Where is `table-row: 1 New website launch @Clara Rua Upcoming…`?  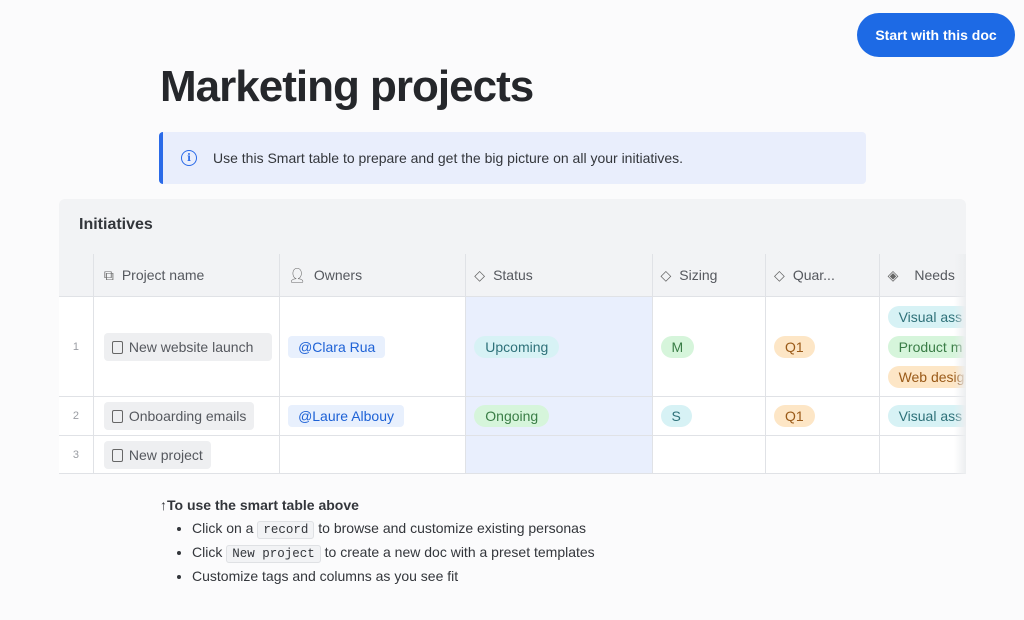 table-row: 1 New website launch @Clara Rua Upcoming… is located at coordinates (512, 347).